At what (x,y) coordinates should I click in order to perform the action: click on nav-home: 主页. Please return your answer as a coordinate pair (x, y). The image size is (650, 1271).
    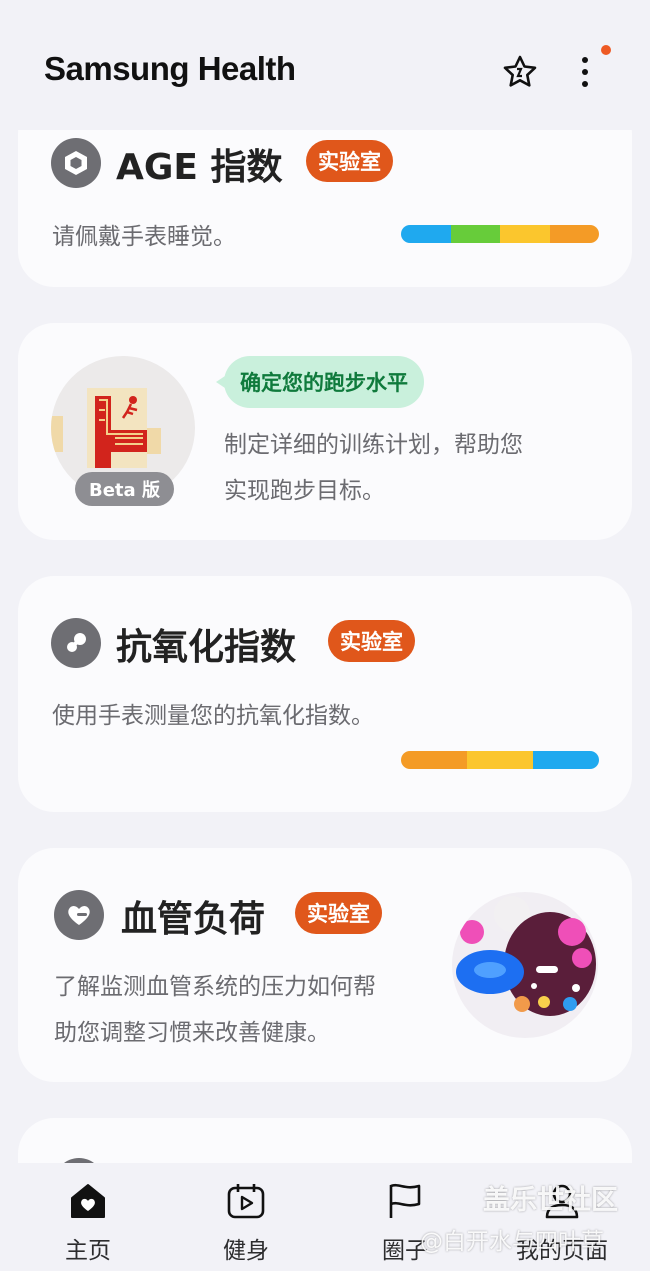
    Looking at the image, I should click on (88, 1217).